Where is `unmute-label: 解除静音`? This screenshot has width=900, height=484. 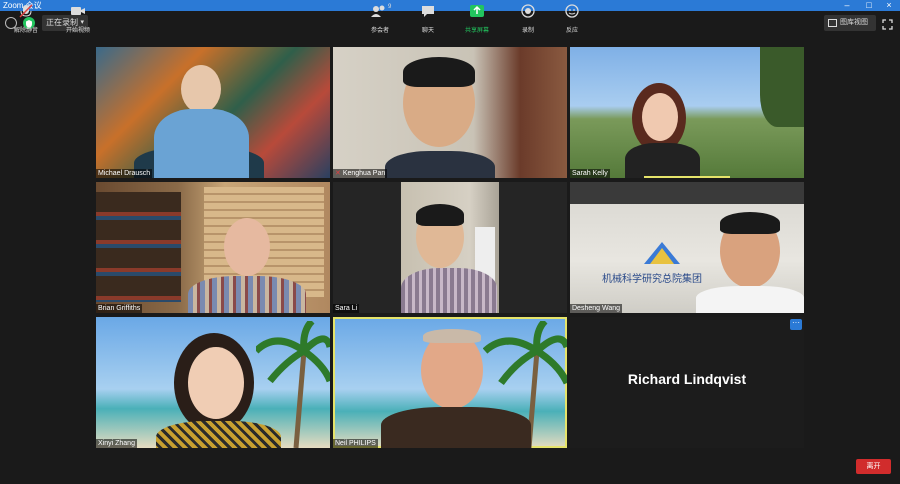
unmute-label: 解除静音 is located at coordinates (25, 31).